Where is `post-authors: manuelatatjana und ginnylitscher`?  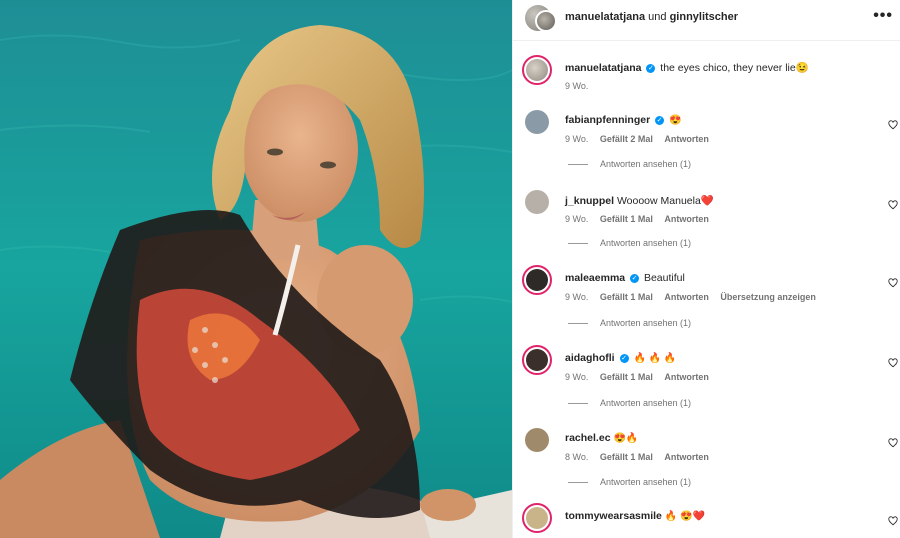 post-authors: manuelatatjana und ginnylitscher is located at coordinates (651, 17).